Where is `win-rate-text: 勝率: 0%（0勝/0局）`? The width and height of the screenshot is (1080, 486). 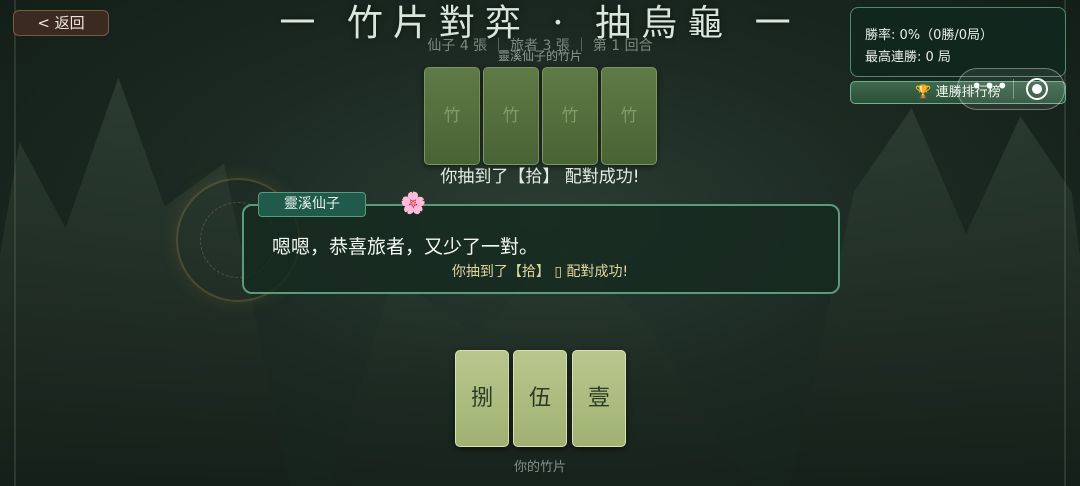
win-rate-text: 勝率: 0%（0勝/0局） is located at coordinates (929, 35).